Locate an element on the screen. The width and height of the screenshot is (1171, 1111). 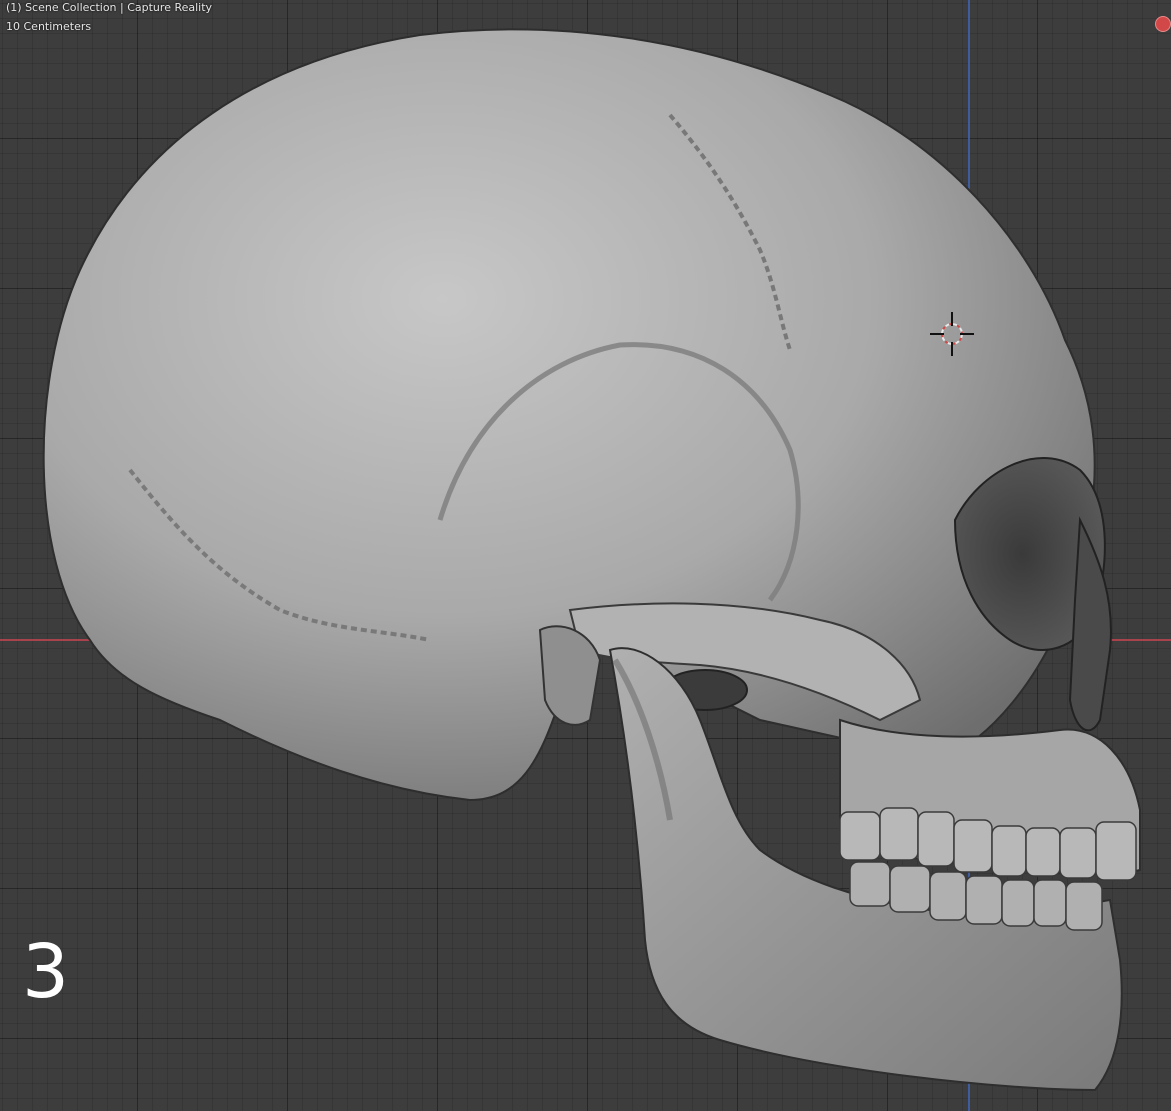
grid-scale-label: 10 Centimeters is located at coordinates (49, 26).